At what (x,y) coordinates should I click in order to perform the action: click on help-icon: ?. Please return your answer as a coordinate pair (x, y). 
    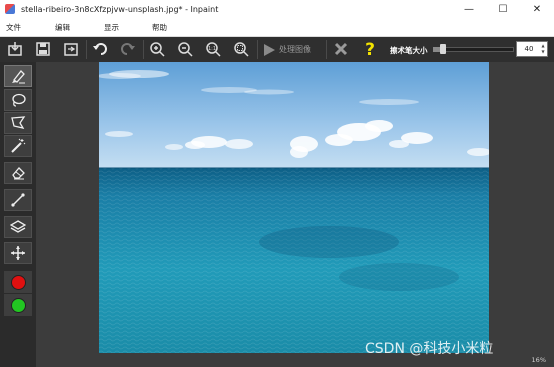
    Looking at the image, I should click on (370, 49).